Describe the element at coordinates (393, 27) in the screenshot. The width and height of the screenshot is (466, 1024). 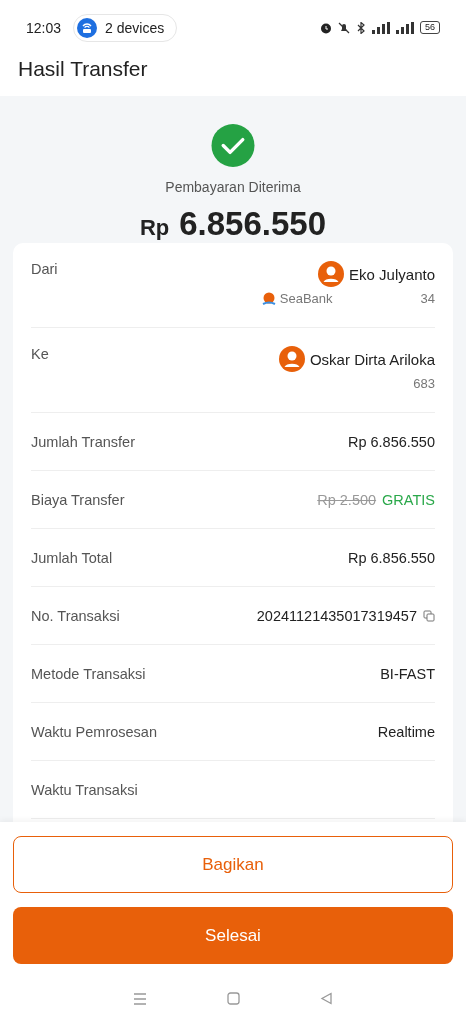
I see `signal-icon` at that location.